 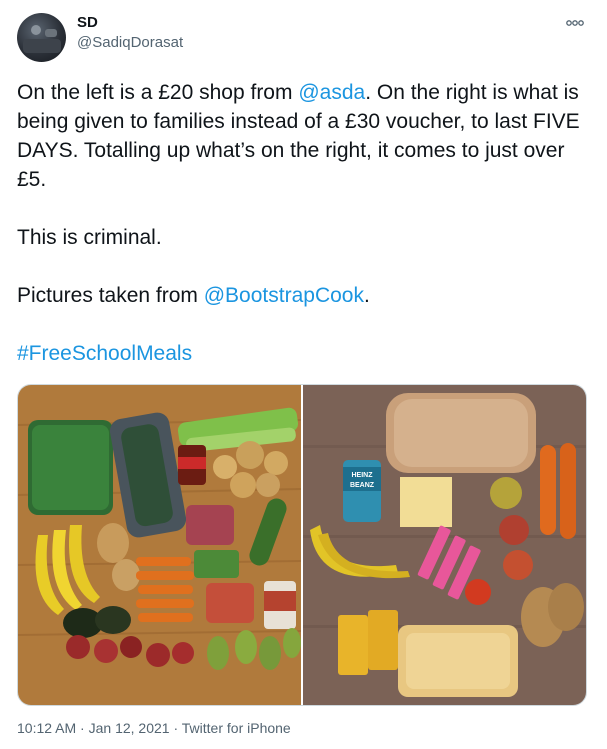 I want to click on tweet-text-segment: Pictures taken from, so click(x=110, y=295).